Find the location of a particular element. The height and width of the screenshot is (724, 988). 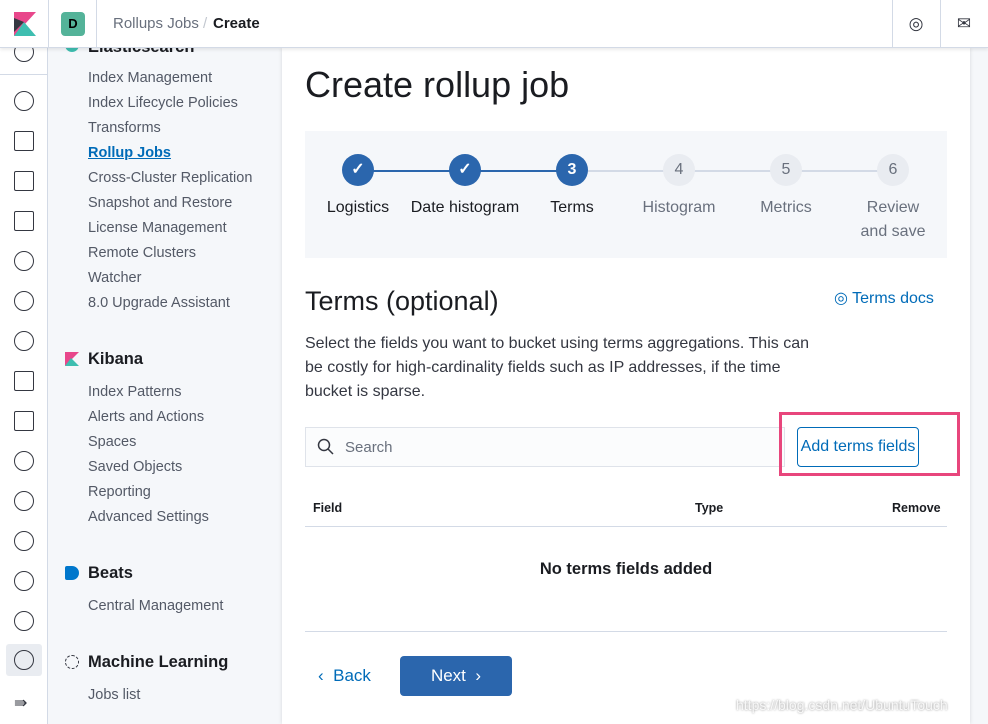

discover-icon is located at coordinates (24, 101).